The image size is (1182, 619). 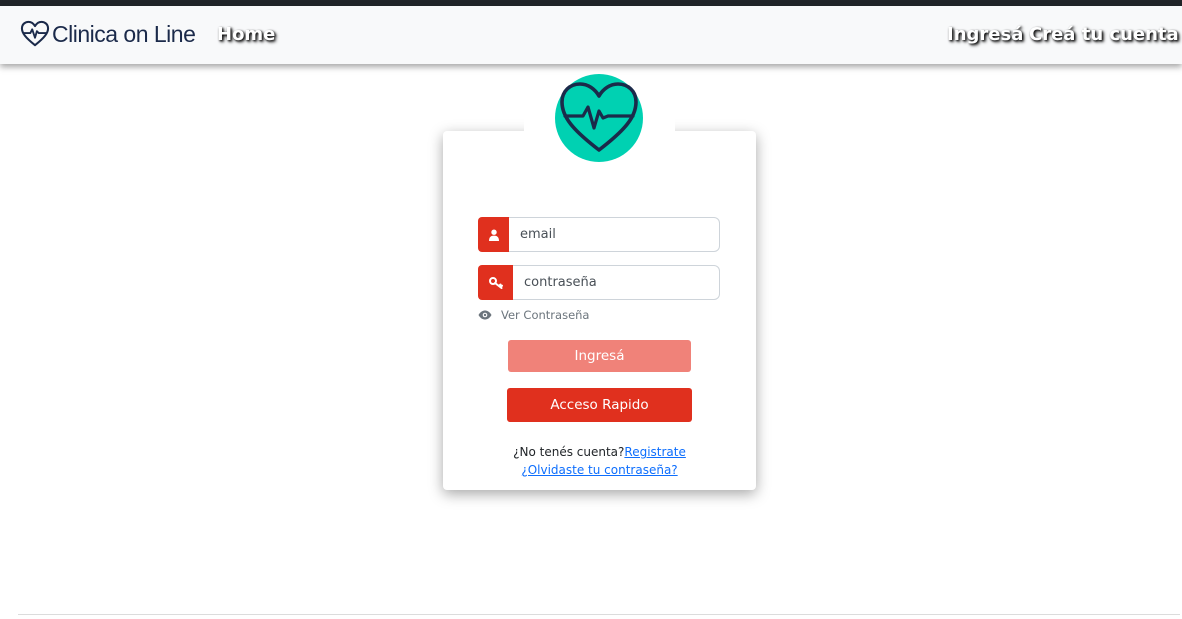 What do you see at coordinates (1104, 34) in the screenshot?
I see `nav-register-link: Creá tu cuenta` at bounding box center [1104, 34].